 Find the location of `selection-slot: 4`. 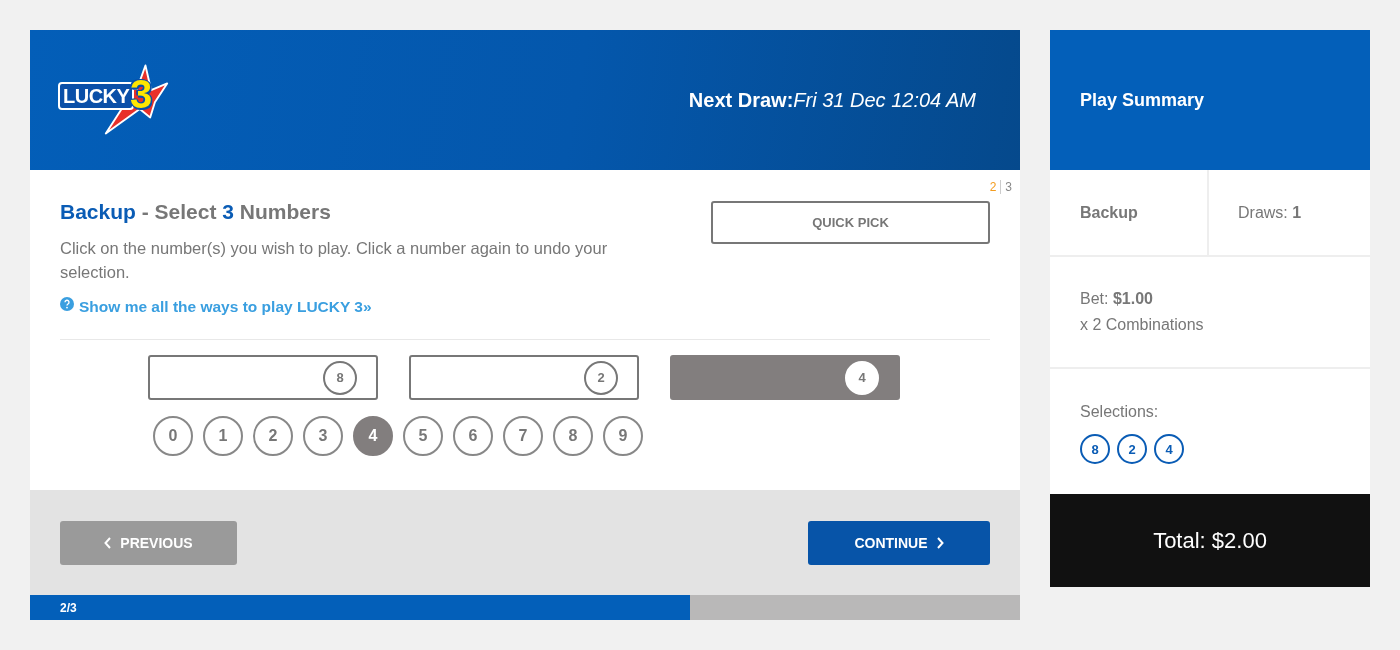

selection-slot: 4 is located at coordinates (785, 377).